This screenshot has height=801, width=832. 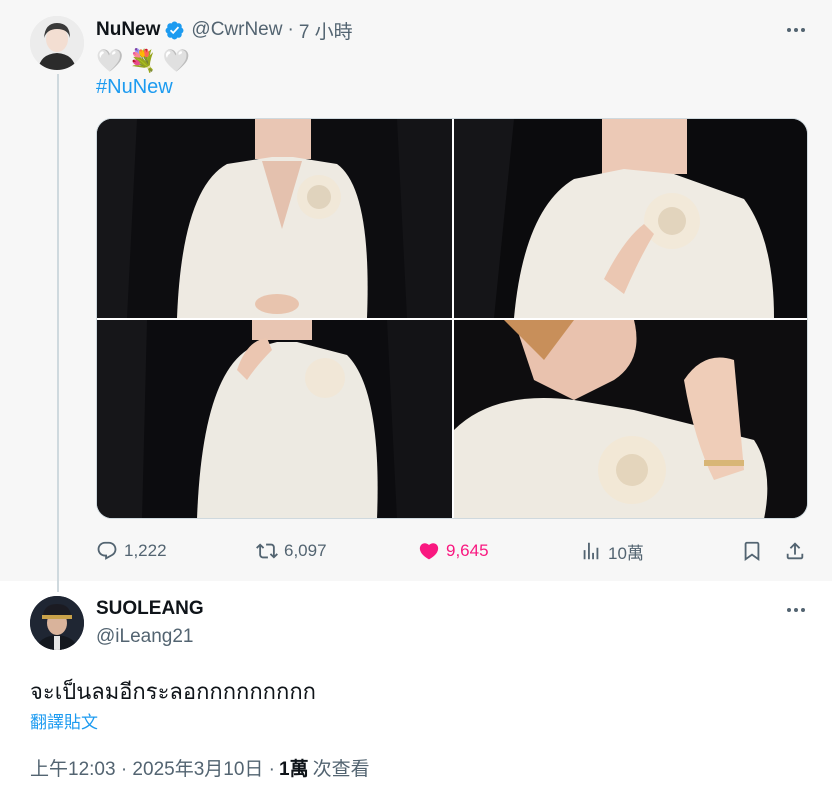 I want to click on tweet-action-bar: 1,222 6,097 9,645 10萬, so click(x=456, y=551).